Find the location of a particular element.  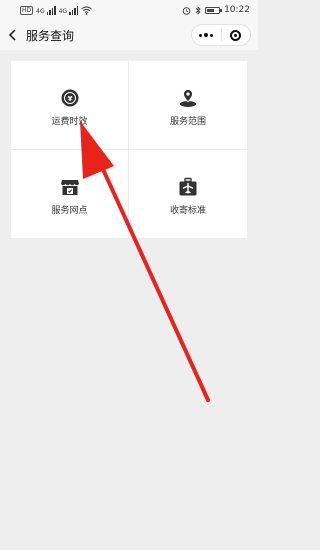

service-label-mailing-standards: 收寄标准 is located at coordinates (187, 211).